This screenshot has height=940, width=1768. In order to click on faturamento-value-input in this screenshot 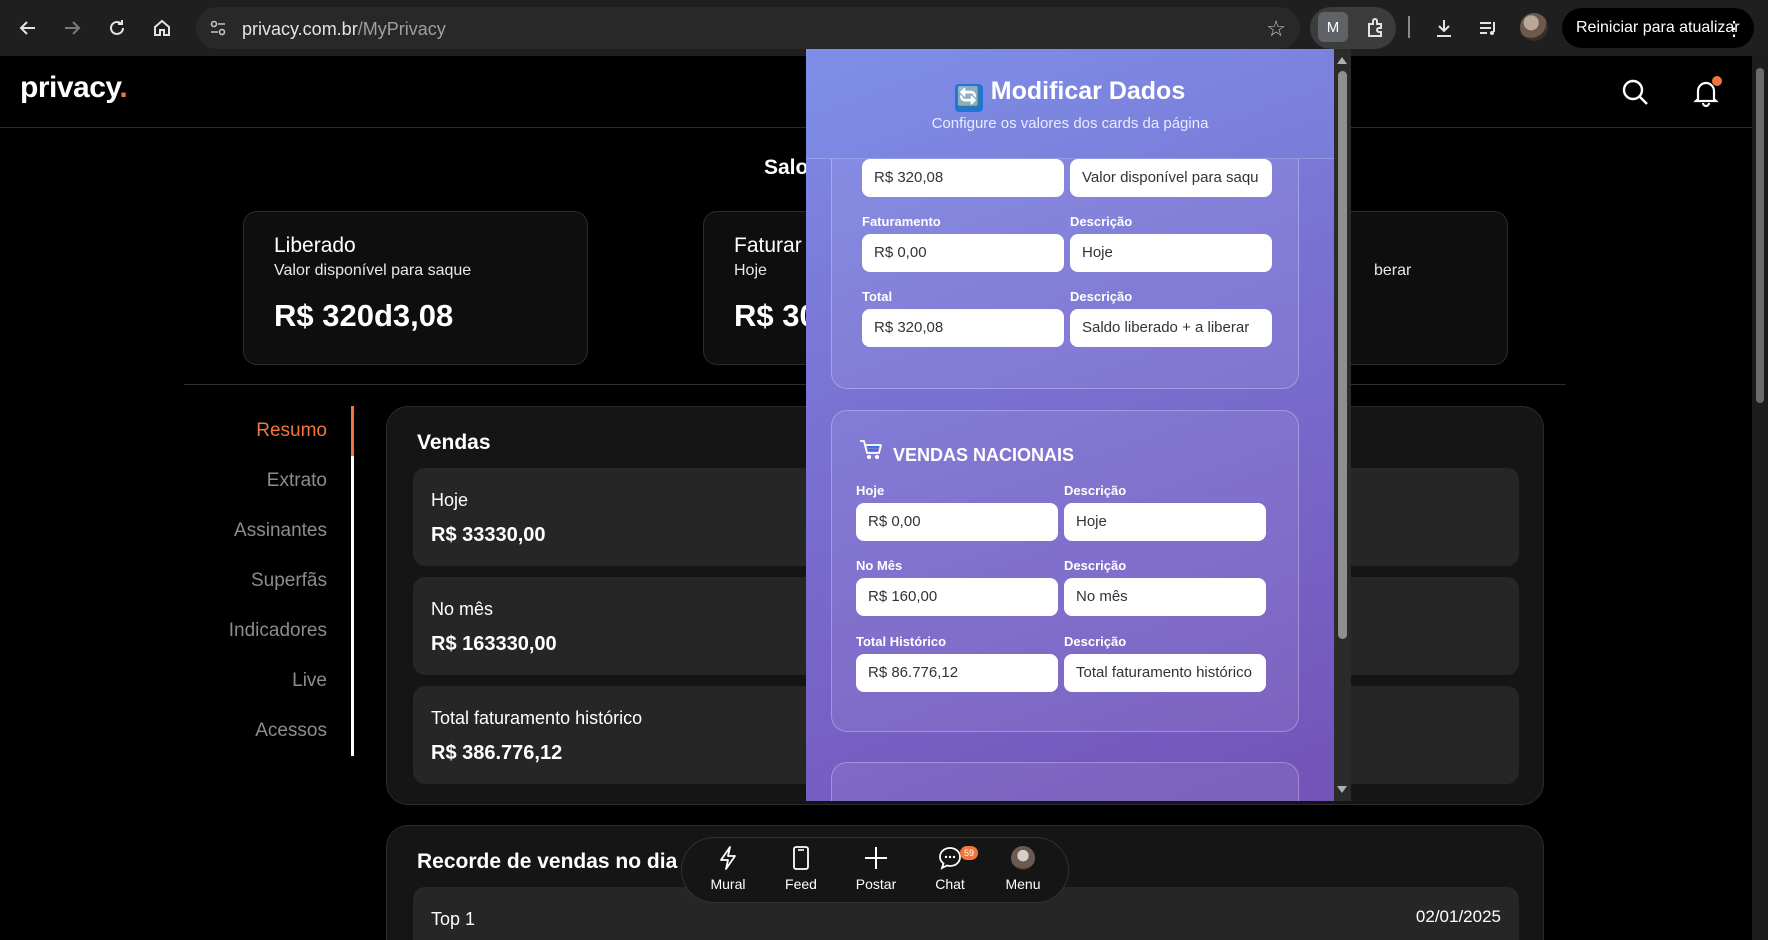, I will do `click(963, 253)`.